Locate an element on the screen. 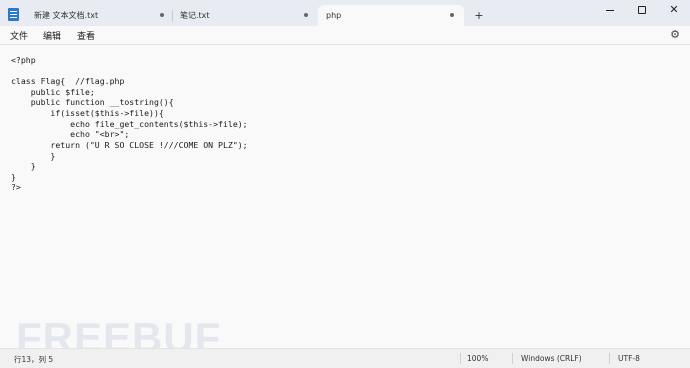  code-line: if(isset($this->file)){ is located at coordinates (87, 113).